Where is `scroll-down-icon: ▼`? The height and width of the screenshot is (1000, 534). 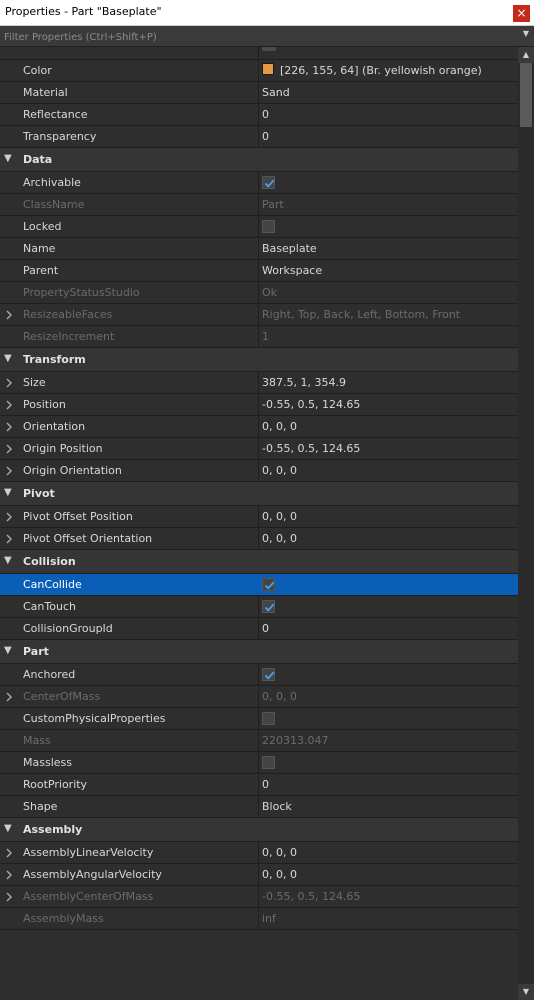
scroll-down-icon: ▼ is located at coordinates (526, 992).